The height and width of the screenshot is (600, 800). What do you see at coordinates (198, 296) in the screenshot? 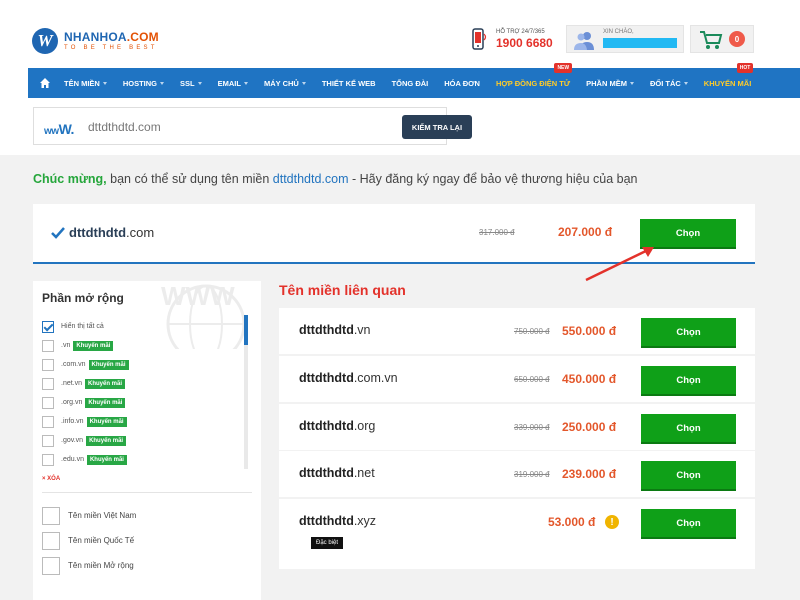
I see `svg-text: WWW` at bounding box center [198, 296].